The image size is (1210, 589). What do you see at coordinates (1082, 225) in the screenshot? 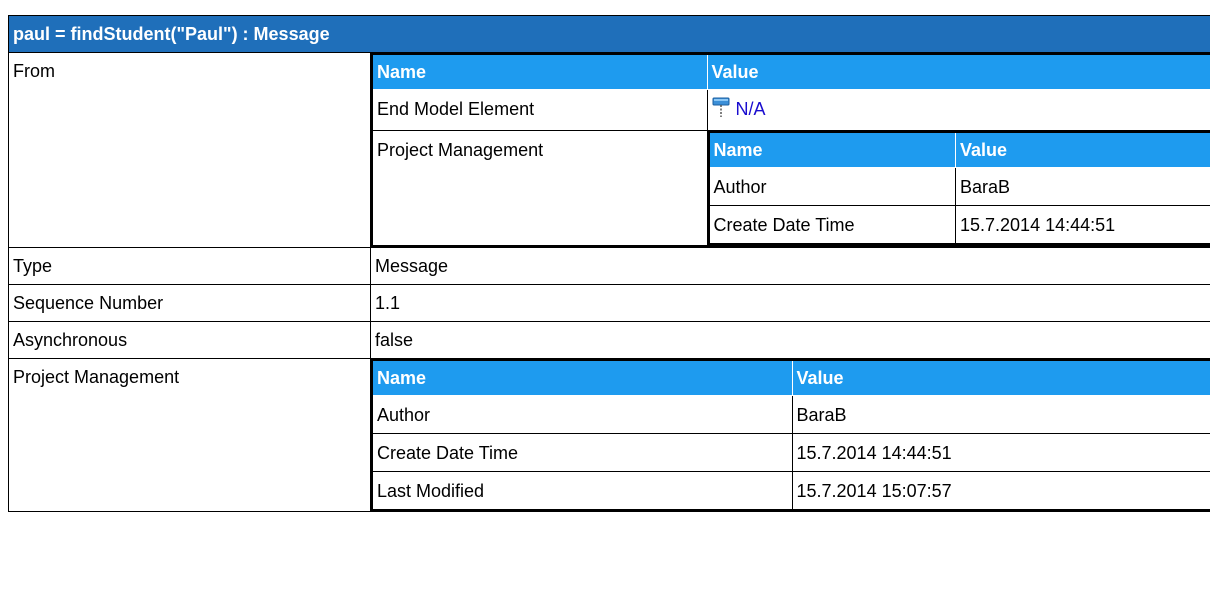
I see `from-pm-create-value: 15.7.2014 14:44:51` at bounding box center [1082, 225].